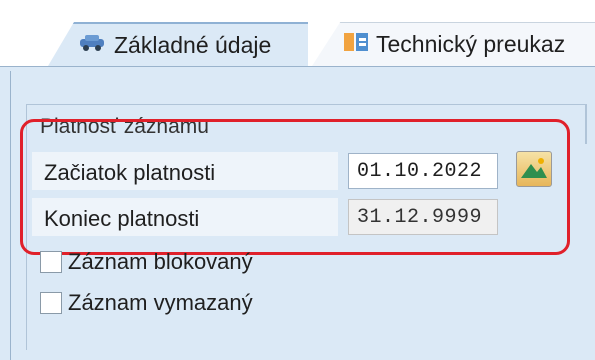  I want to click on car-icon, so click(92, 45).